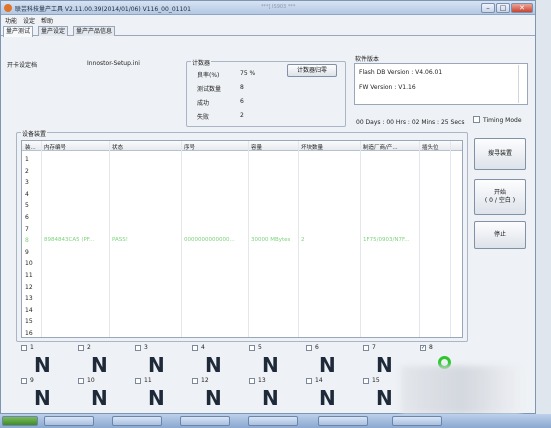  What do you see at coordinates (18, 31) in the screenshot?
I see `tab-production-test: 量产测试` at bounding box center [18, 31].